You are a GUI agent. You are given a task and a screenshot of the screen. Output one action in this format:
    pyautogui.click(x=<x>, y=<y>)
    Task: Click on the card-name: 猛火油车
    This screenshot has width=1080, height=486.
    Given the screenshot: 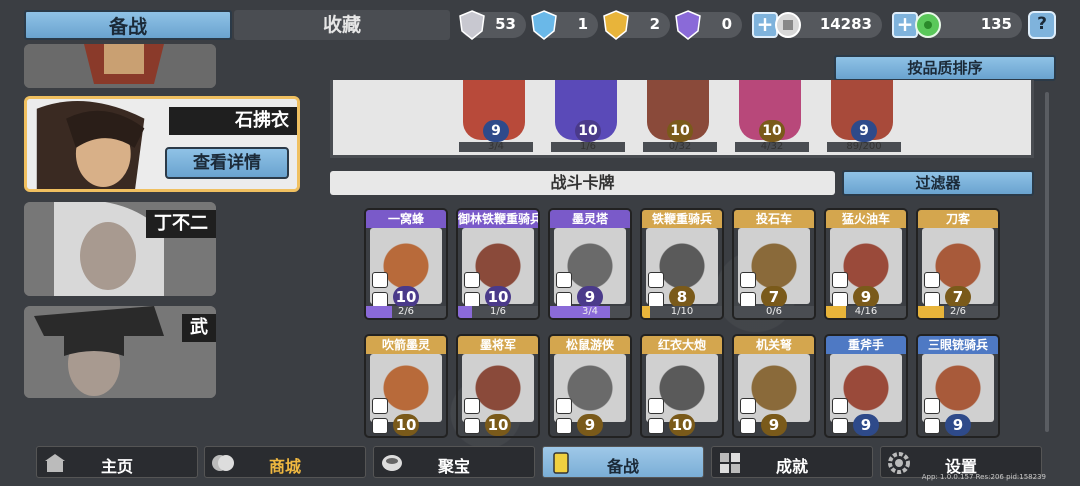 What is the action you would take?
    pyautogui.click(x=866, y=219)
    